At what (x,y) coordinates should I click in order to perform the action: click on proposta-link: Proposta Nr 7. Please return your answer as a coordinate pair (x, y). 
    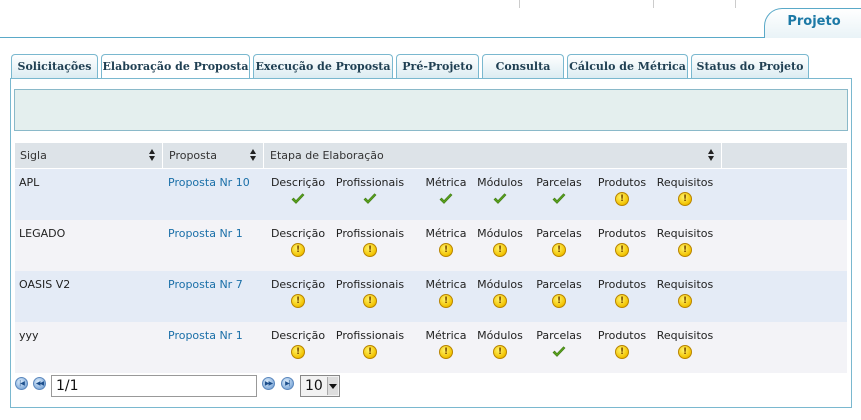
    Looking at the image, I should click on (205, 284).